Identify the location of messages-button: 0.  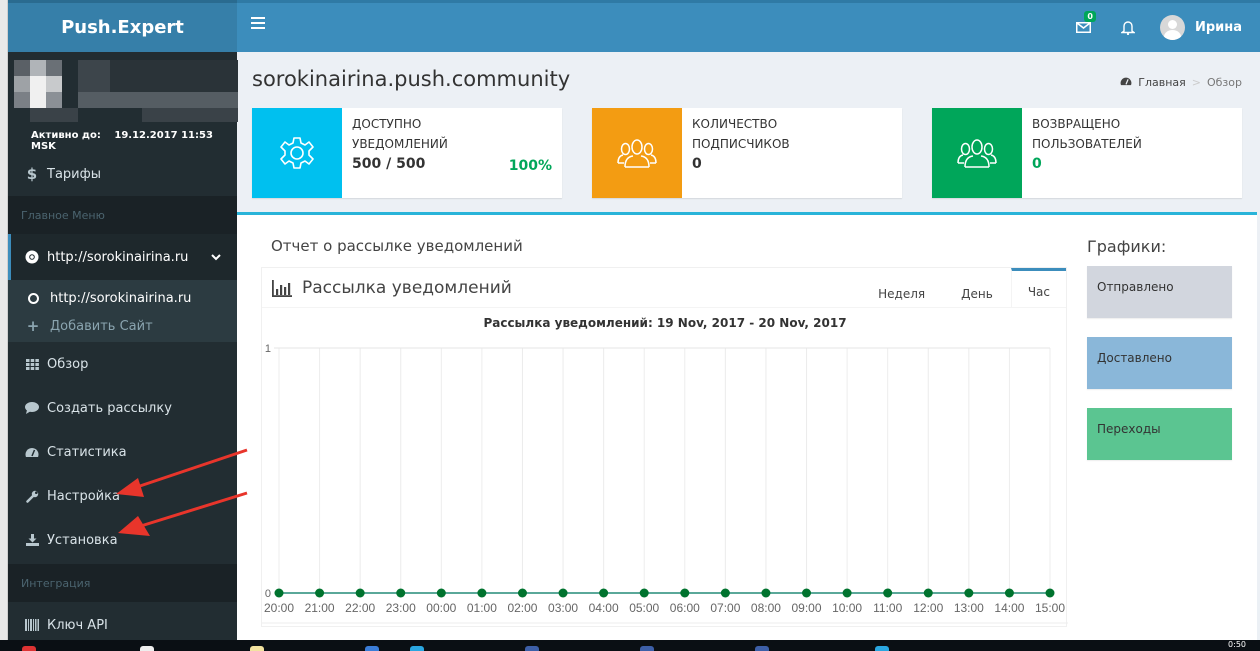
(1084, 27).